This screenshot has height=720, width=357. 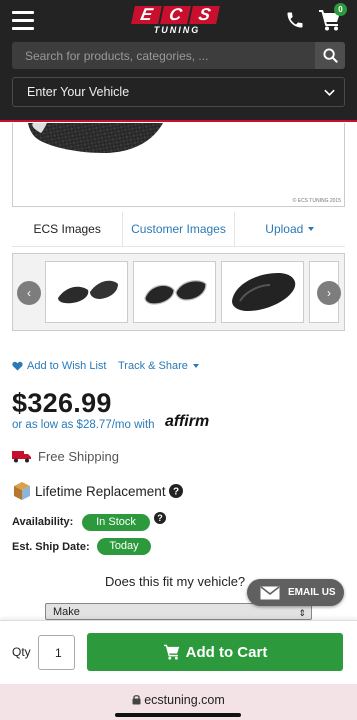 What do you see at coordinates (21, 652) in the screenshot?
I see `qty-label: Qty` at bounding box center [21, 652].